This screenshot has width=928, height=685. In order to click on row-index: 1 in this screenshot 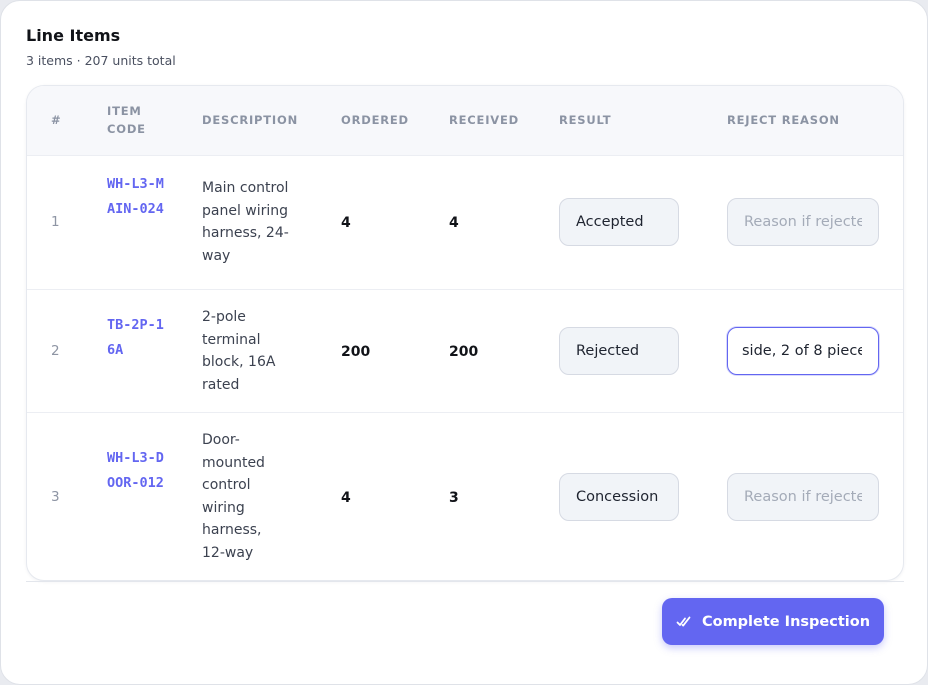, I will do `click(55, 222)`.